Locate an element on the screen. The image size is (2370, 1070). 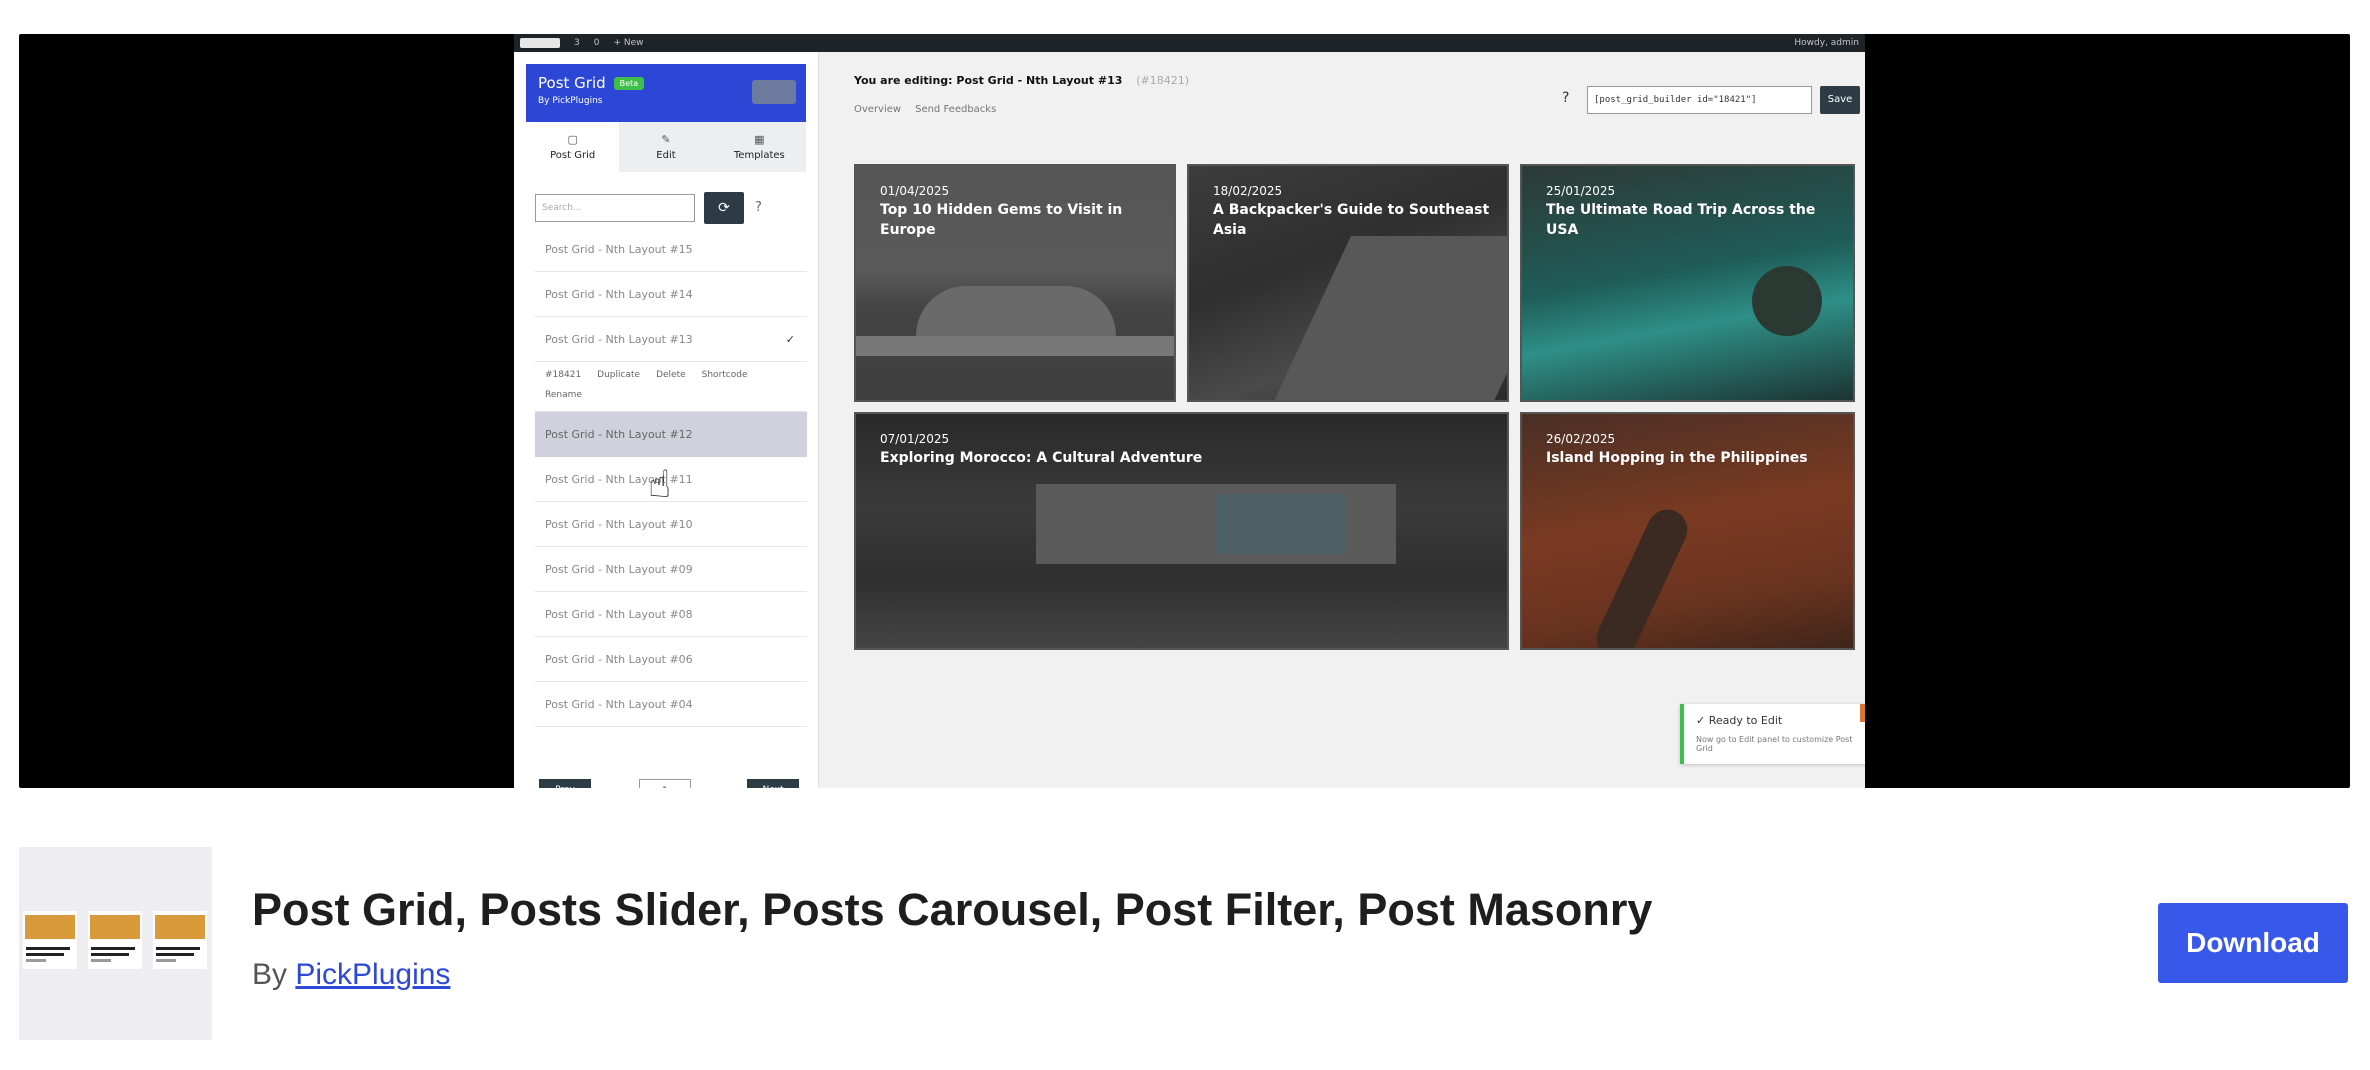
next-button: Next is located at coordinates (773, 783).